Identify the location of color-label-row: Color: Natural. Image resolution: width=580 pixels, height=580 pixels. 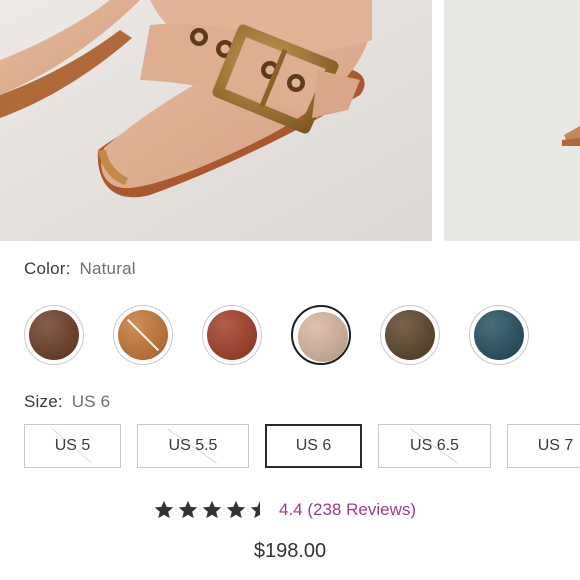
(80, 269).